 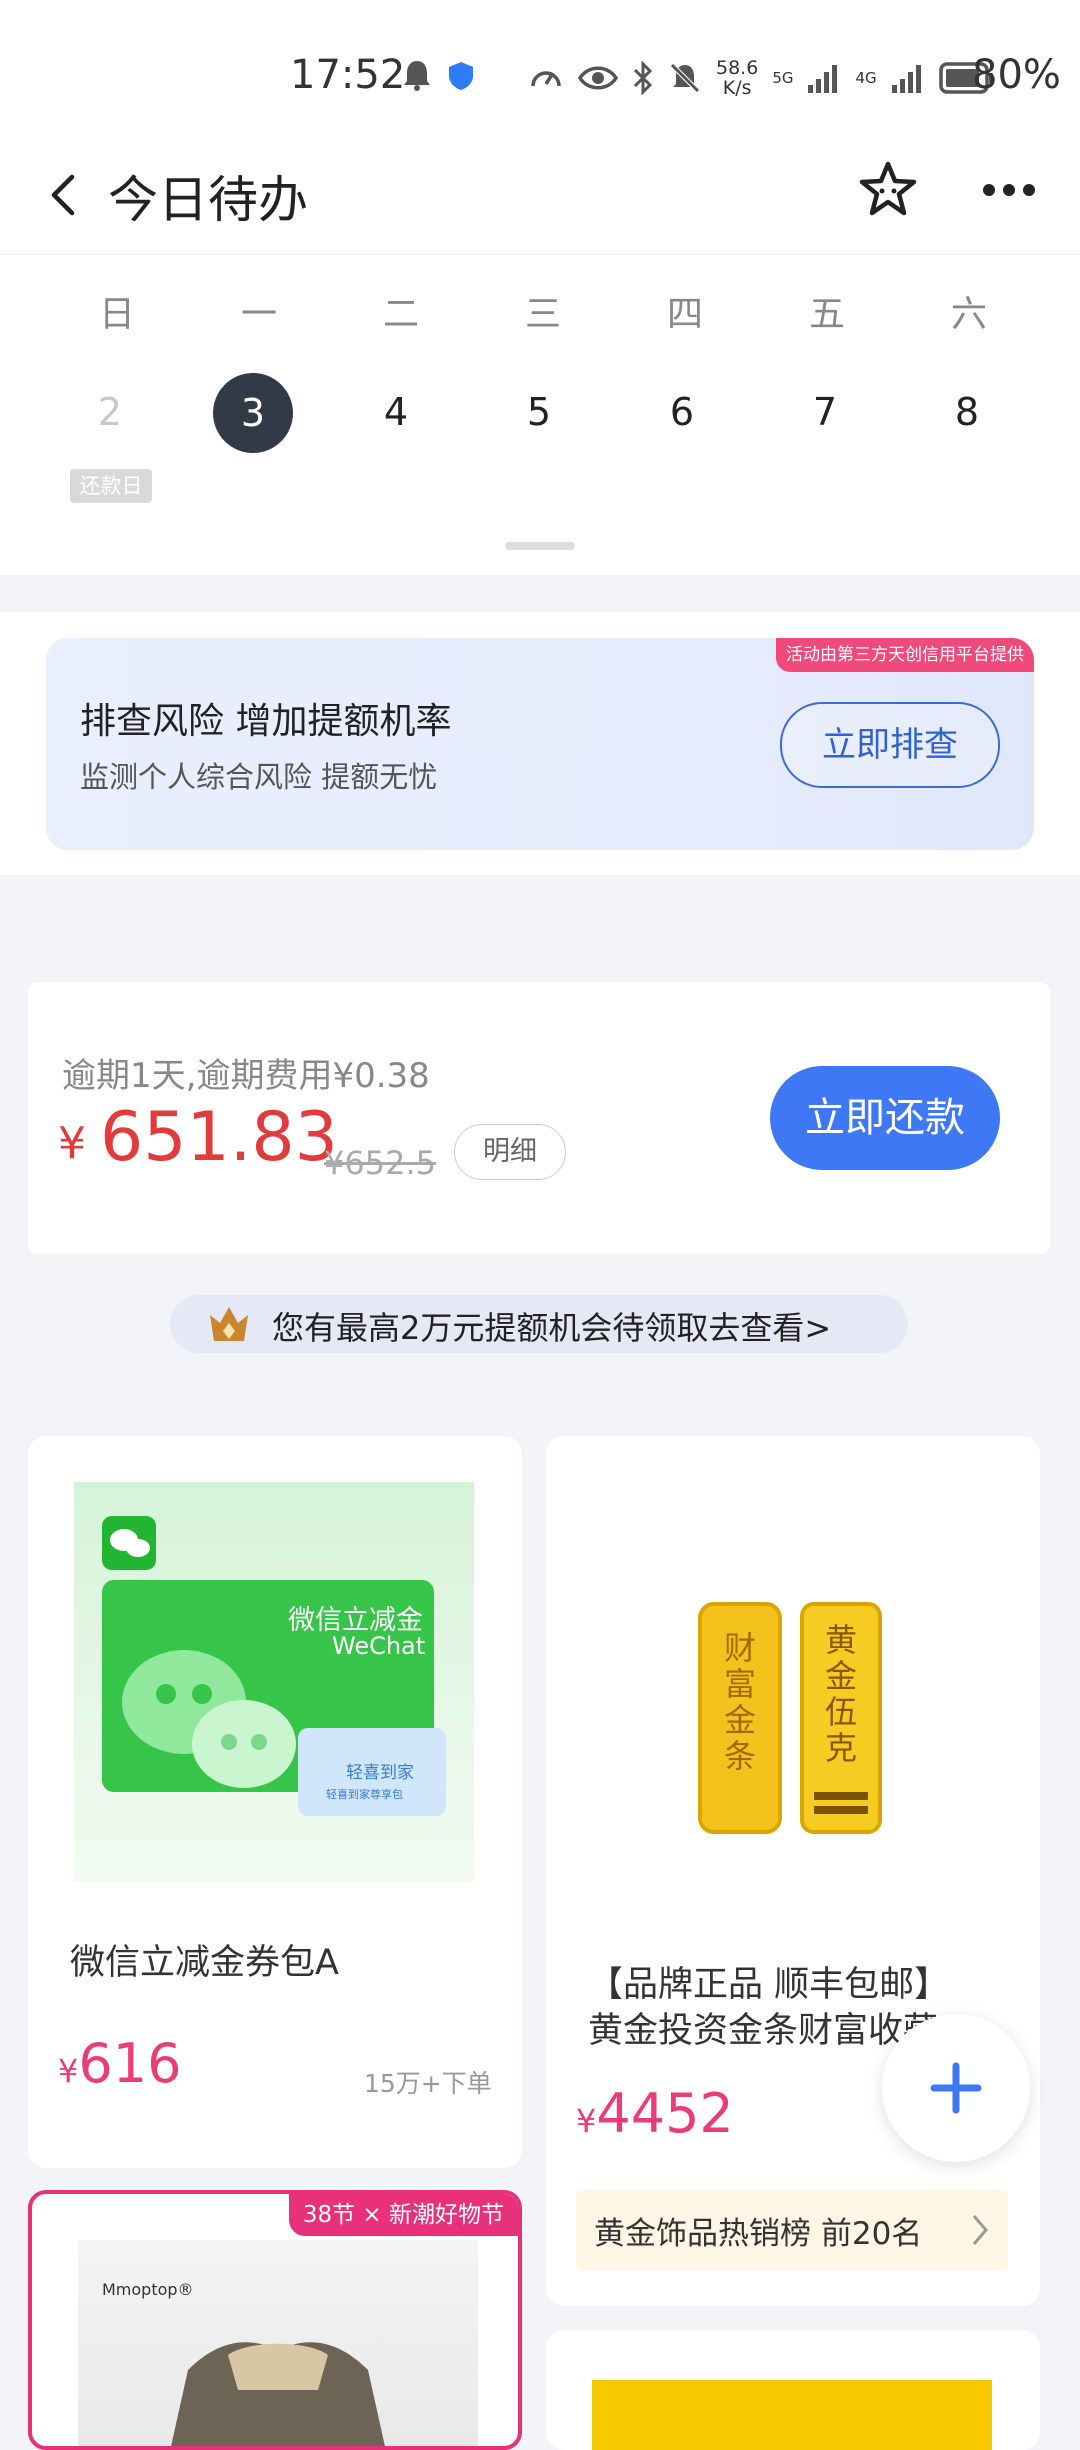 What do you see at coordinates (229, 1324) in the screenshot?
I see `crown-icon` at bounding box center [229, 1324].